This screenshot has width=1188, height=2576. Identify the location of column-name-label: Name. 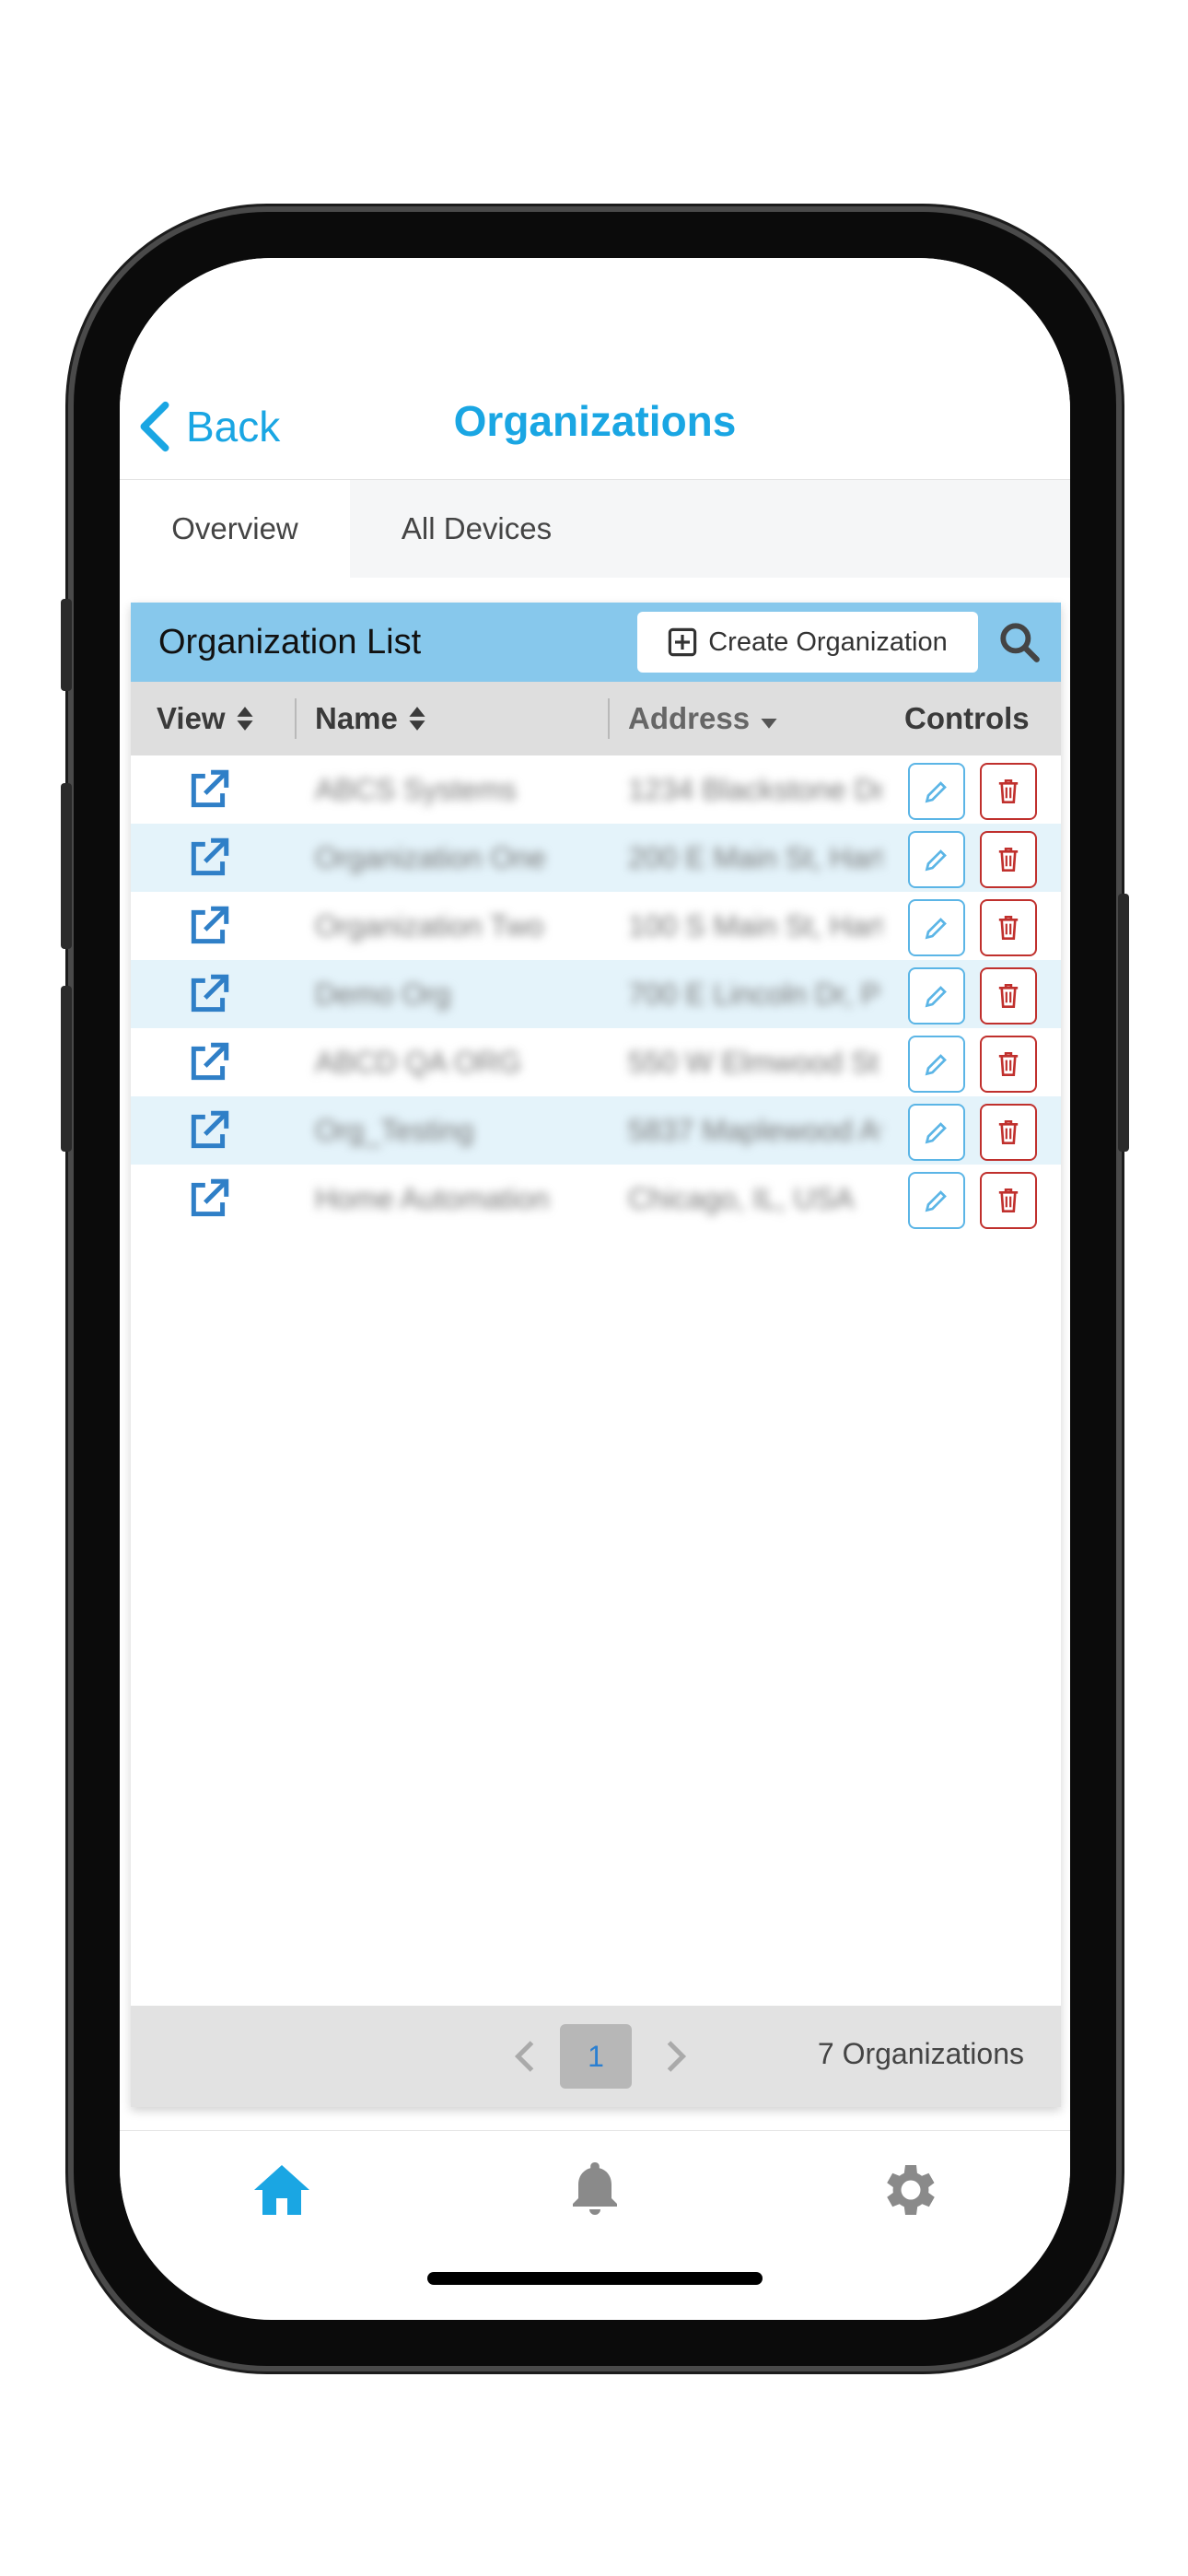
(356, 718).